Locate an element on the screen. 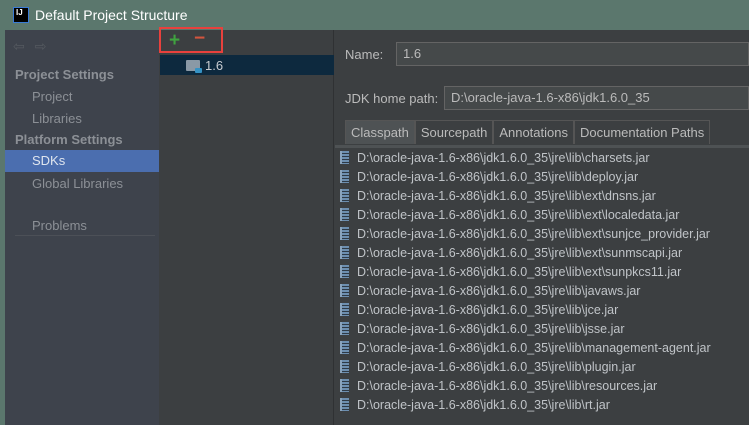 The width and height of the screenshot is (749, 425). name-label: Name: is located at coordinates (364, 54).